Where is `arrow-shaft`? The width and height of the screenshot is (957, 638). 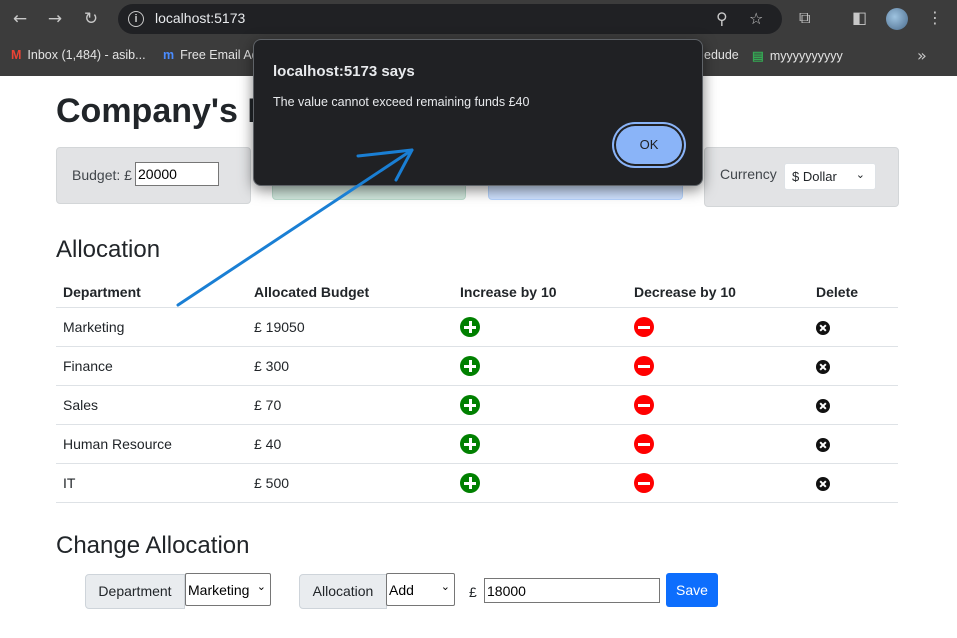 arrow-shaft is located at coordinates (295, 227).